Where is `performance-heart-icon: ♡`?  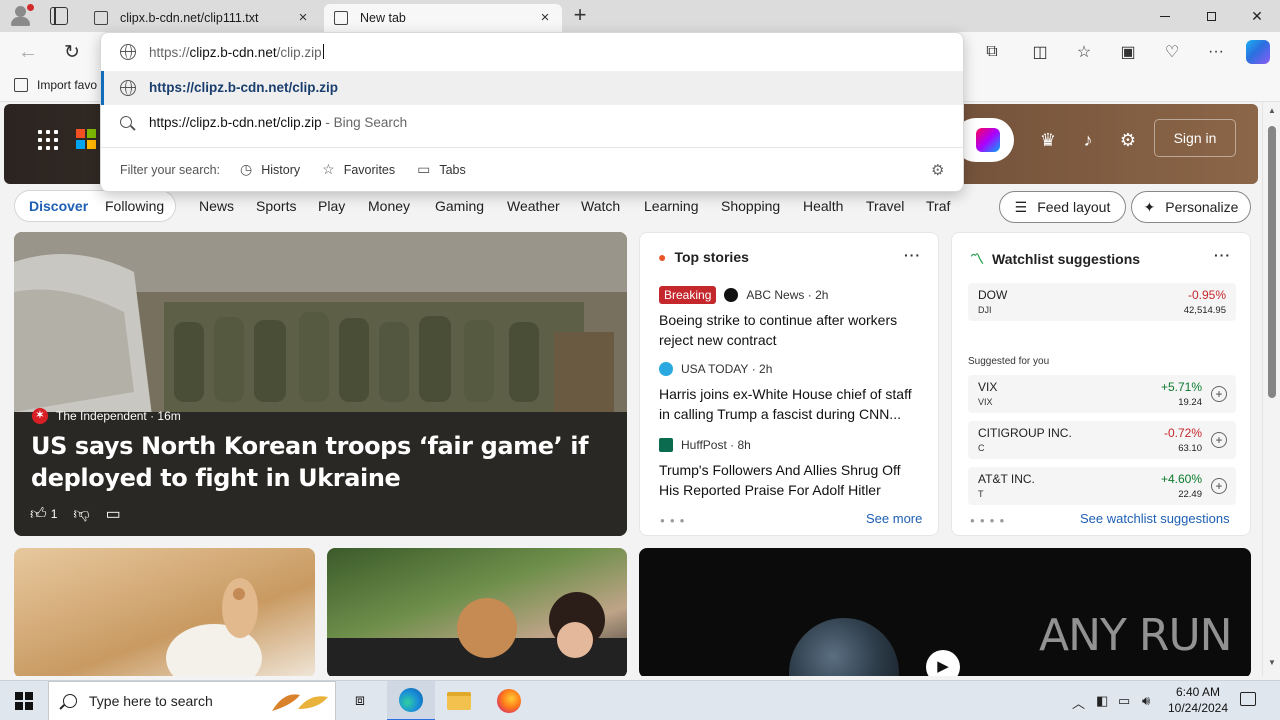 performance-heart-icon: ♡ is located at coordinates (1172, 52).